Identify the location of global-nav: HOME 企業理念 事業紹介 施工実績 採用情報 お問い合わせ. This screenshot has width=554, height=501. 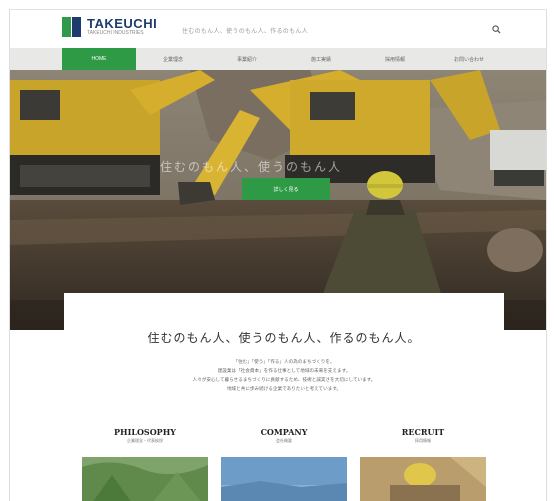
(278, 59).